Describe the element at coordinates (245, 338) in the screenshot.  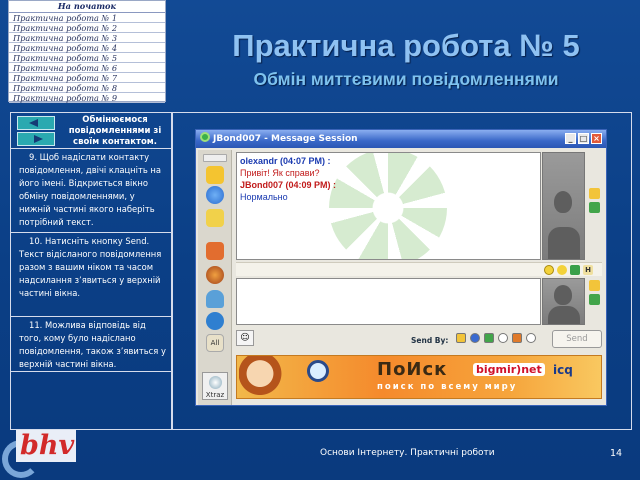
I see `quick-emoticon-icon: ☺` at that location.